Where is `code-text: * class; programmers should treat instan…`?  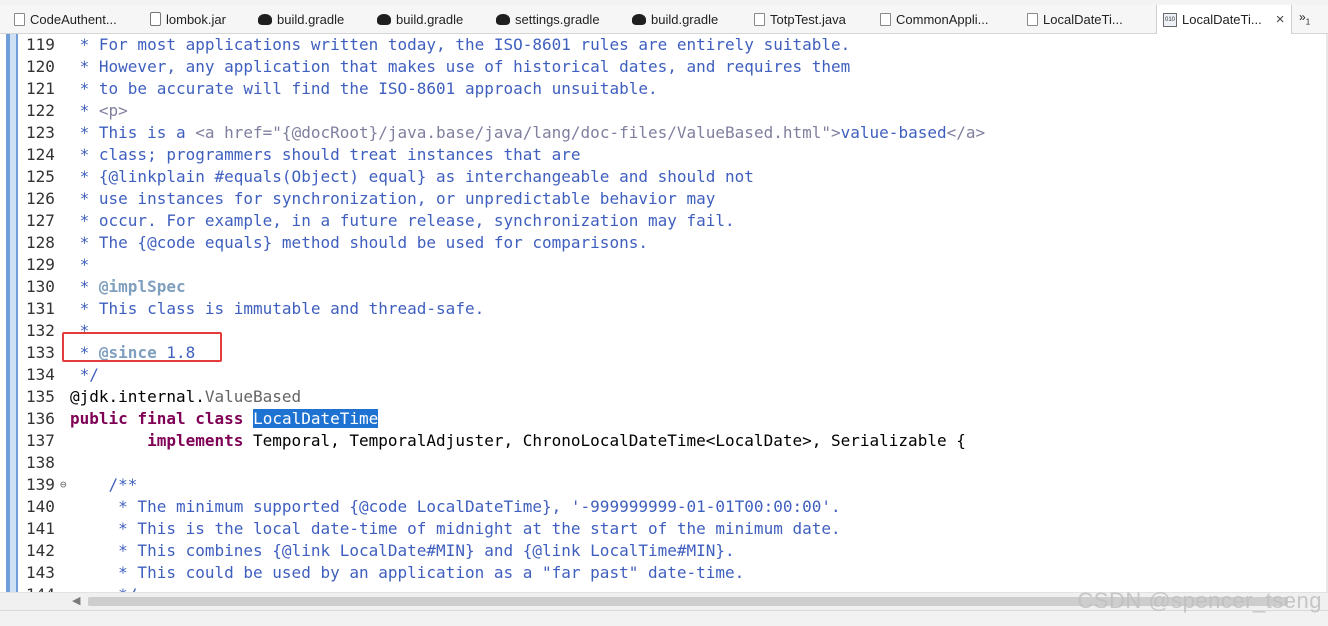
code-text: * class; programmers should treat instan… is located at coordinates (325, 154).